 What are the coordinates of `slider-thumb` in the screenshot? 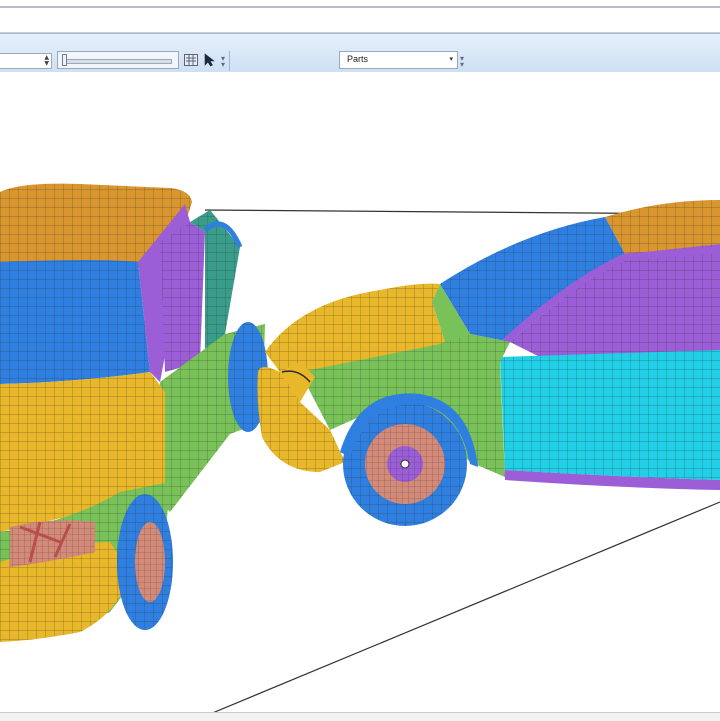 It's located at (64, 60).